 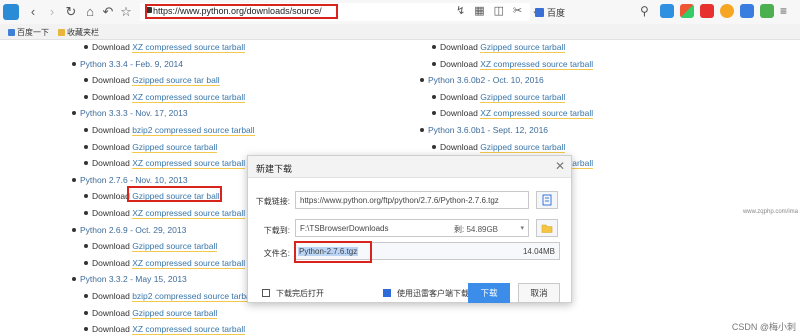 I want to click on search-icon: ⚲, so click(x=647, y=11).